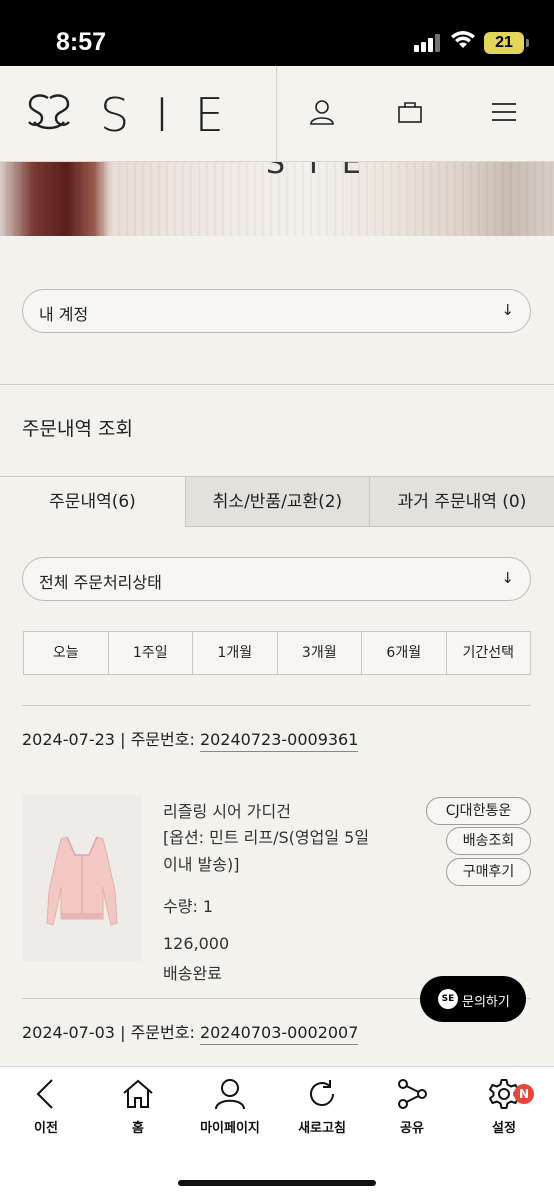 The width and height of the screenshot is (554, 1200). What do you see at coordinates (227, 810) in the screenshot?
I see `product-name: 리즐링 시어 가디건` at bounding box center [227, 810].